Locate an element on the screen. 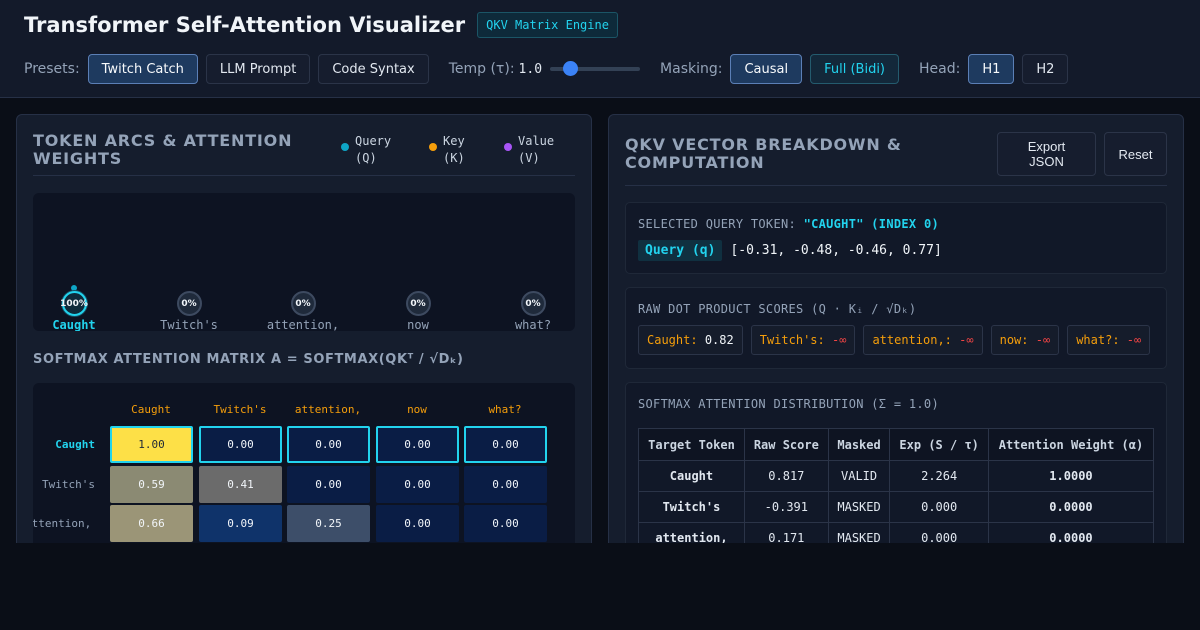  masking-causal-button: Causal is located at coordinates (766, 69).